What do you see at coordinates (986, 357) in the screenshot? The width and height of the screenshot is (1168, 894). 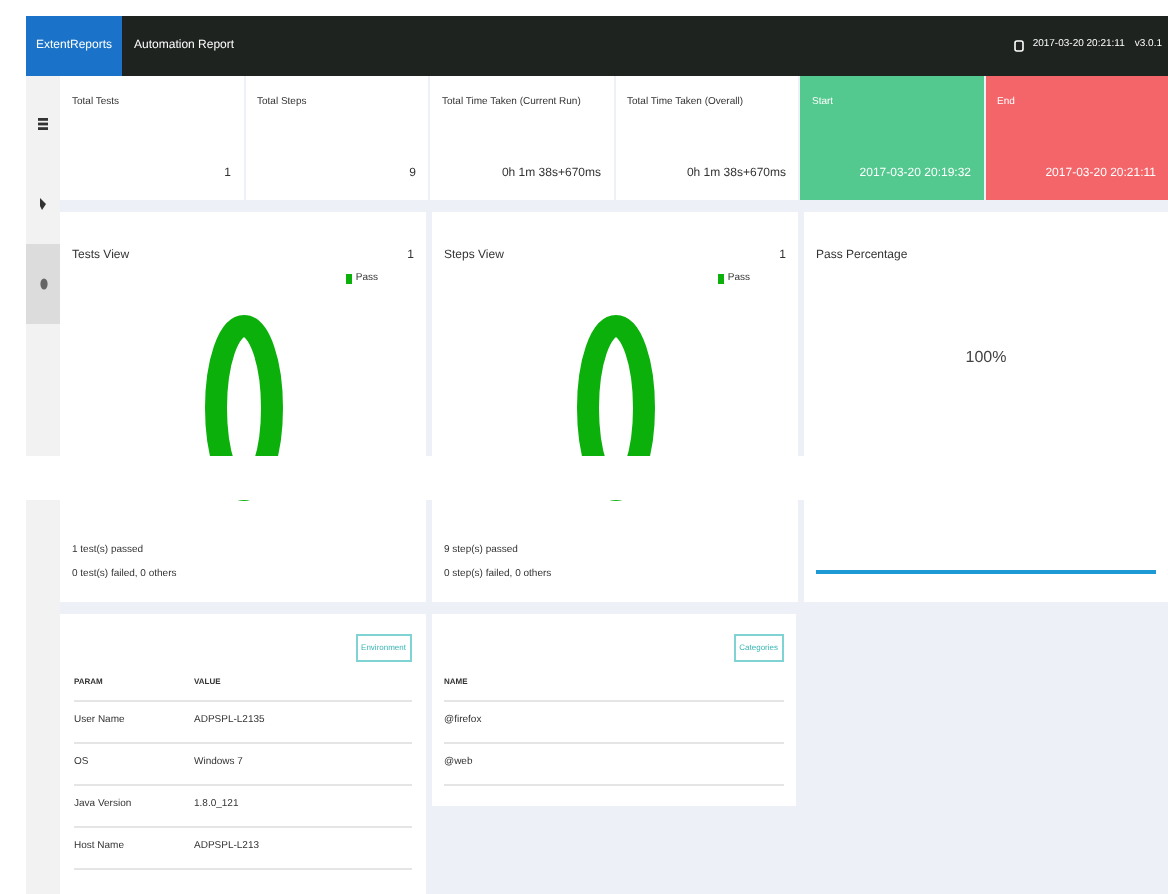 I see `pass-percentage-value: 100%` at bounding box center [986, 357].